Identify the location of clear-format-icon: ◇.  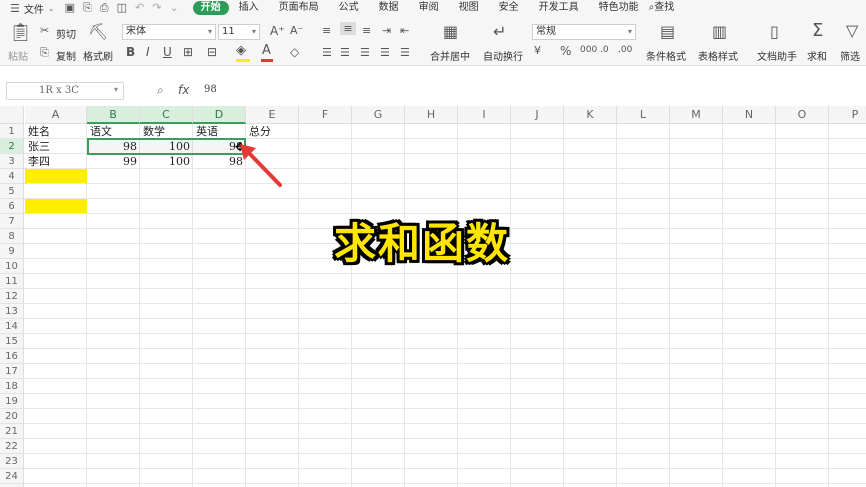
(294, 52).